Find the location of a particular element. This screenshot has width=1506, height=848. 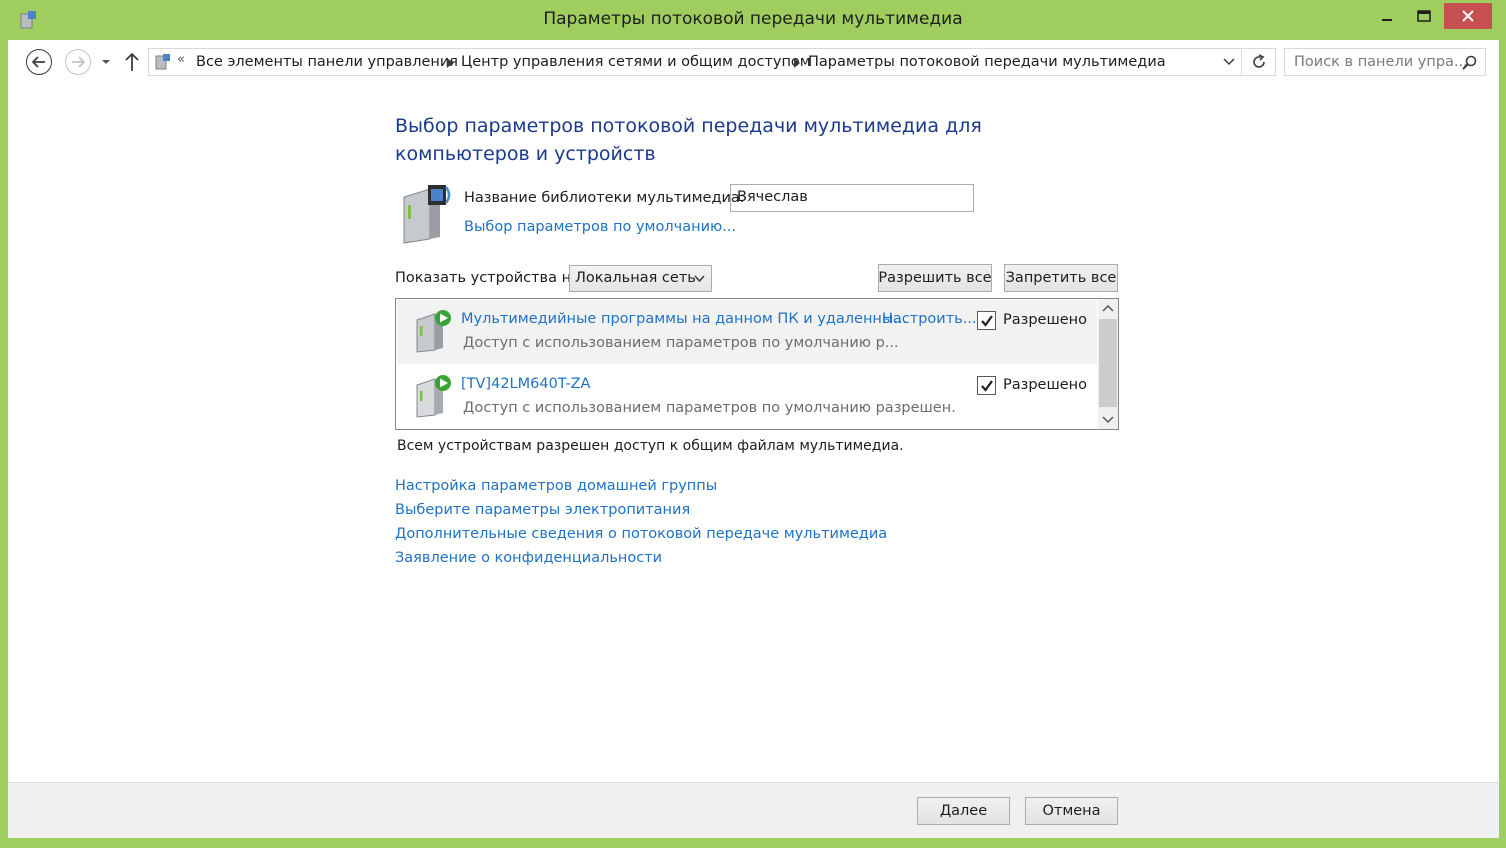

forward-button is located at coordinates (78, 62).